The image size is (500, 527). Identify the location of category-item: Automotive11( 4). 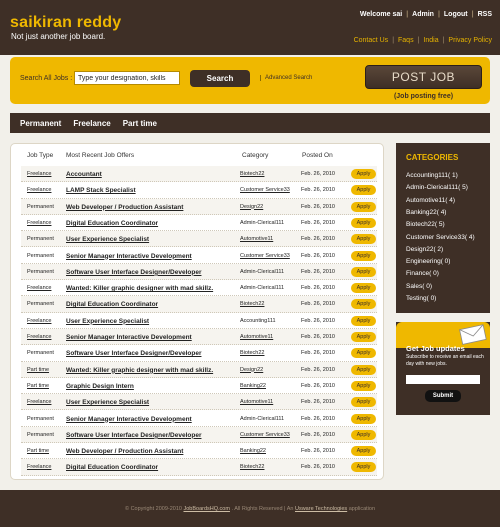
(430, 200).